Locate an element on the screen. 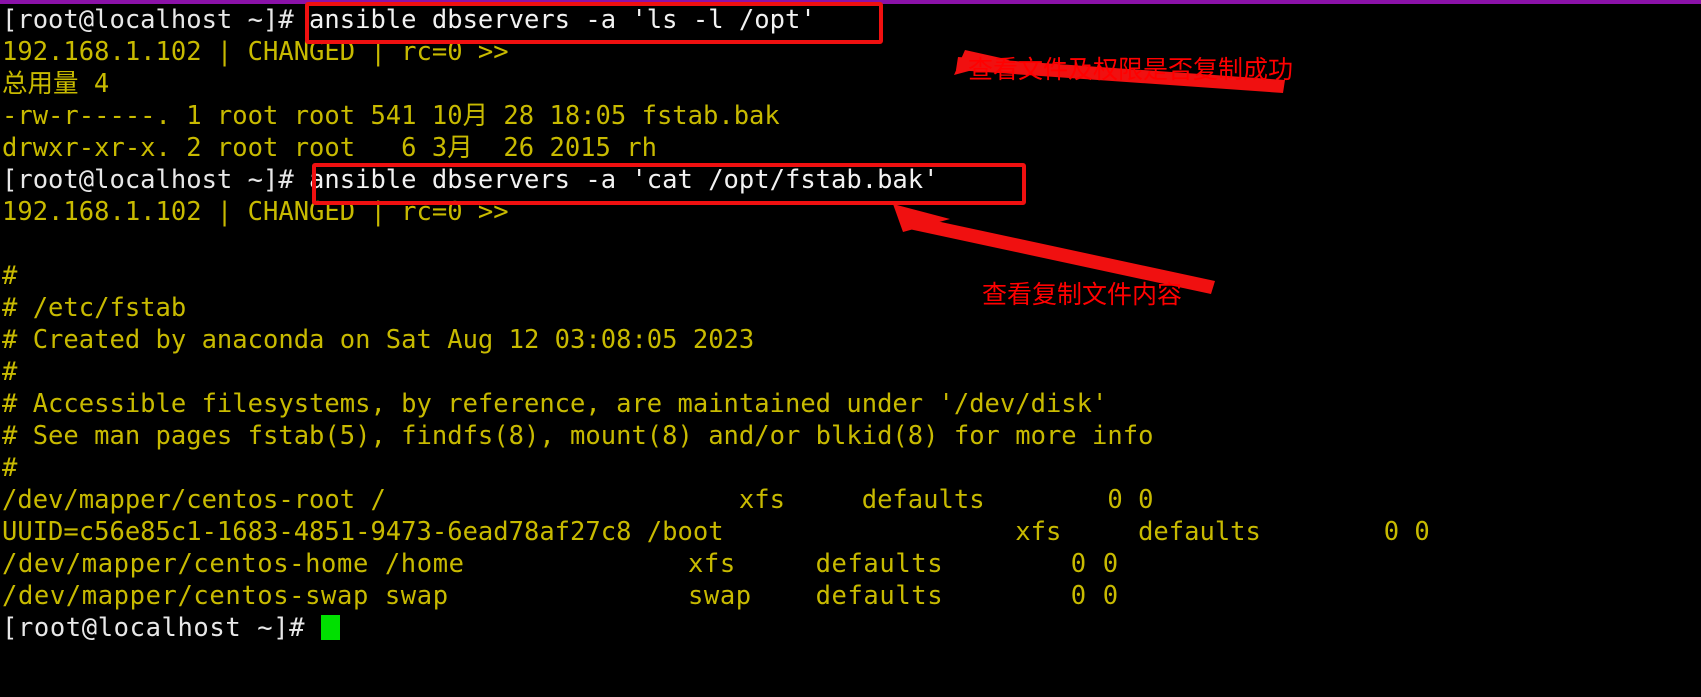  annotation-label-1: 查看文件及权限是否复制成功 is located at coordinates (1131, 69).